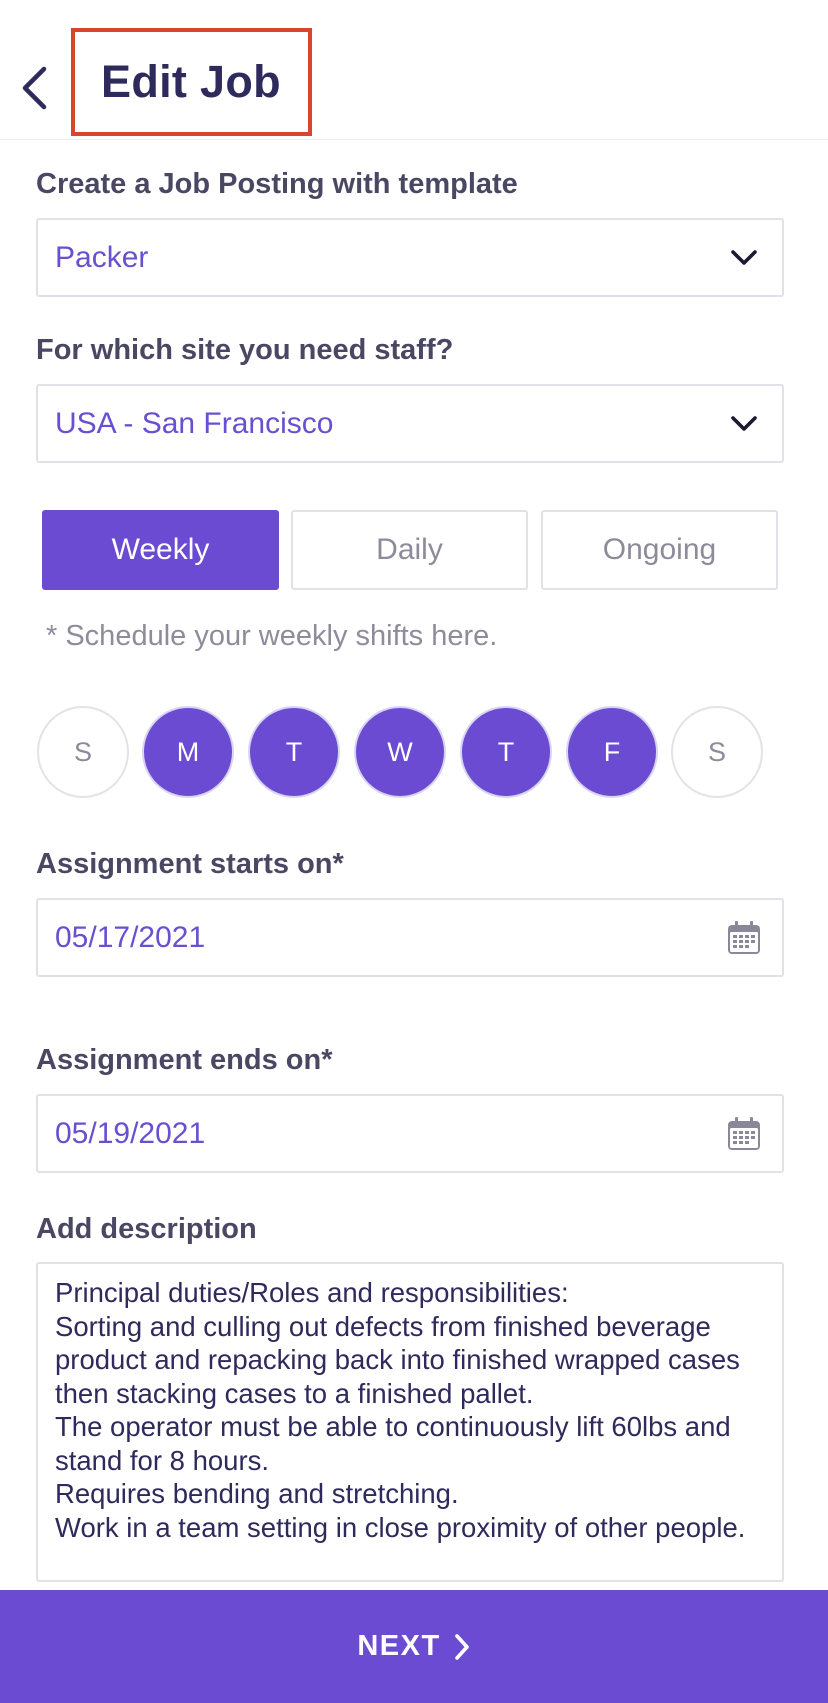  I want to click on description-label: Add description, so click(146, 1229).